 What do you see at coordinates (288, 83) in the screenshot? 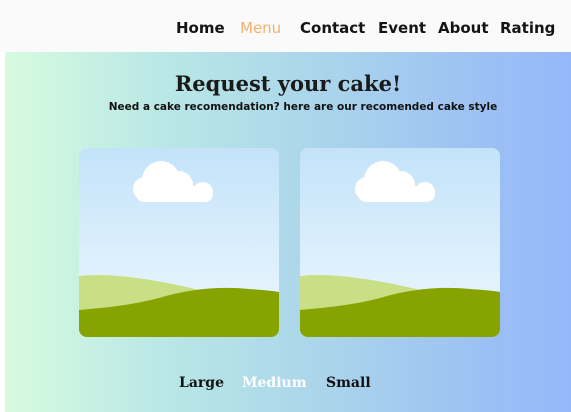
I see `page-title: Request your cake!` at bounding box center [288, 83].